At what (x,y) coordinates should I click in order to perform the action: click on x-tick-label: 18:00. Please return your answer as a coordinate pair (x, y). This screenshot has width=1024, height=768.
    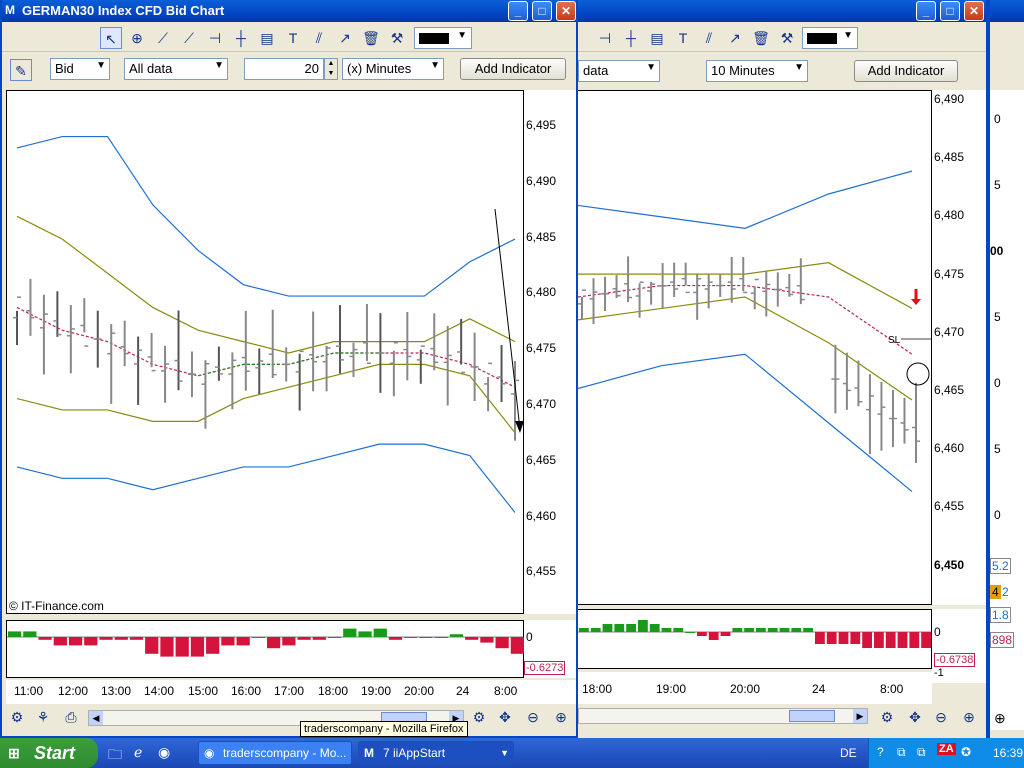
    Looking at the image, I should click on (333, 691).